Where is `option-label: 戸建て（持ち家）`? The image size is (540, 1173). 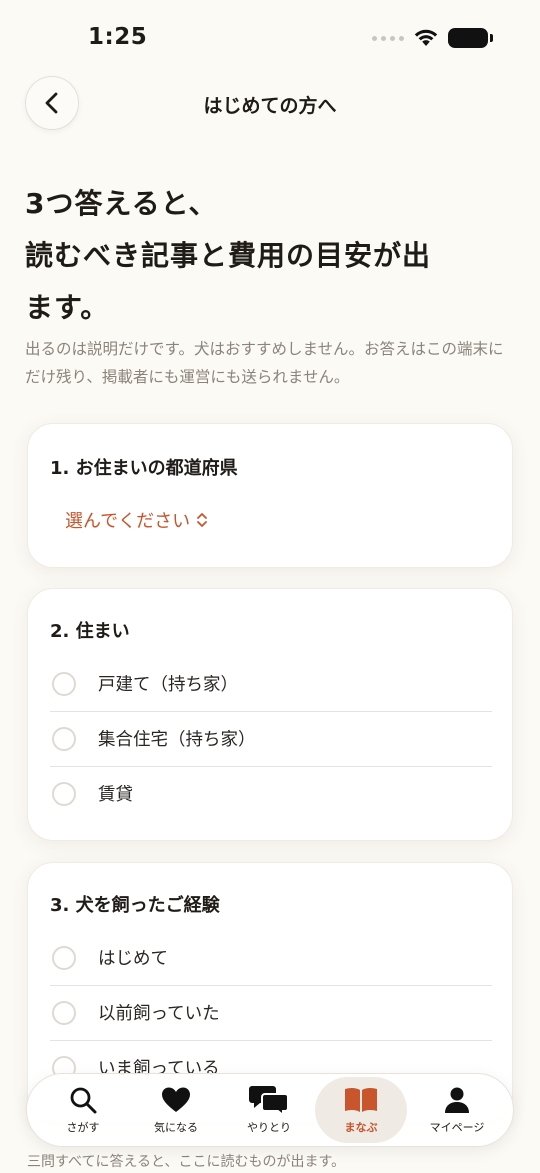 option-label: 戸建て（持ち家） is located at coordinates (168, 685).